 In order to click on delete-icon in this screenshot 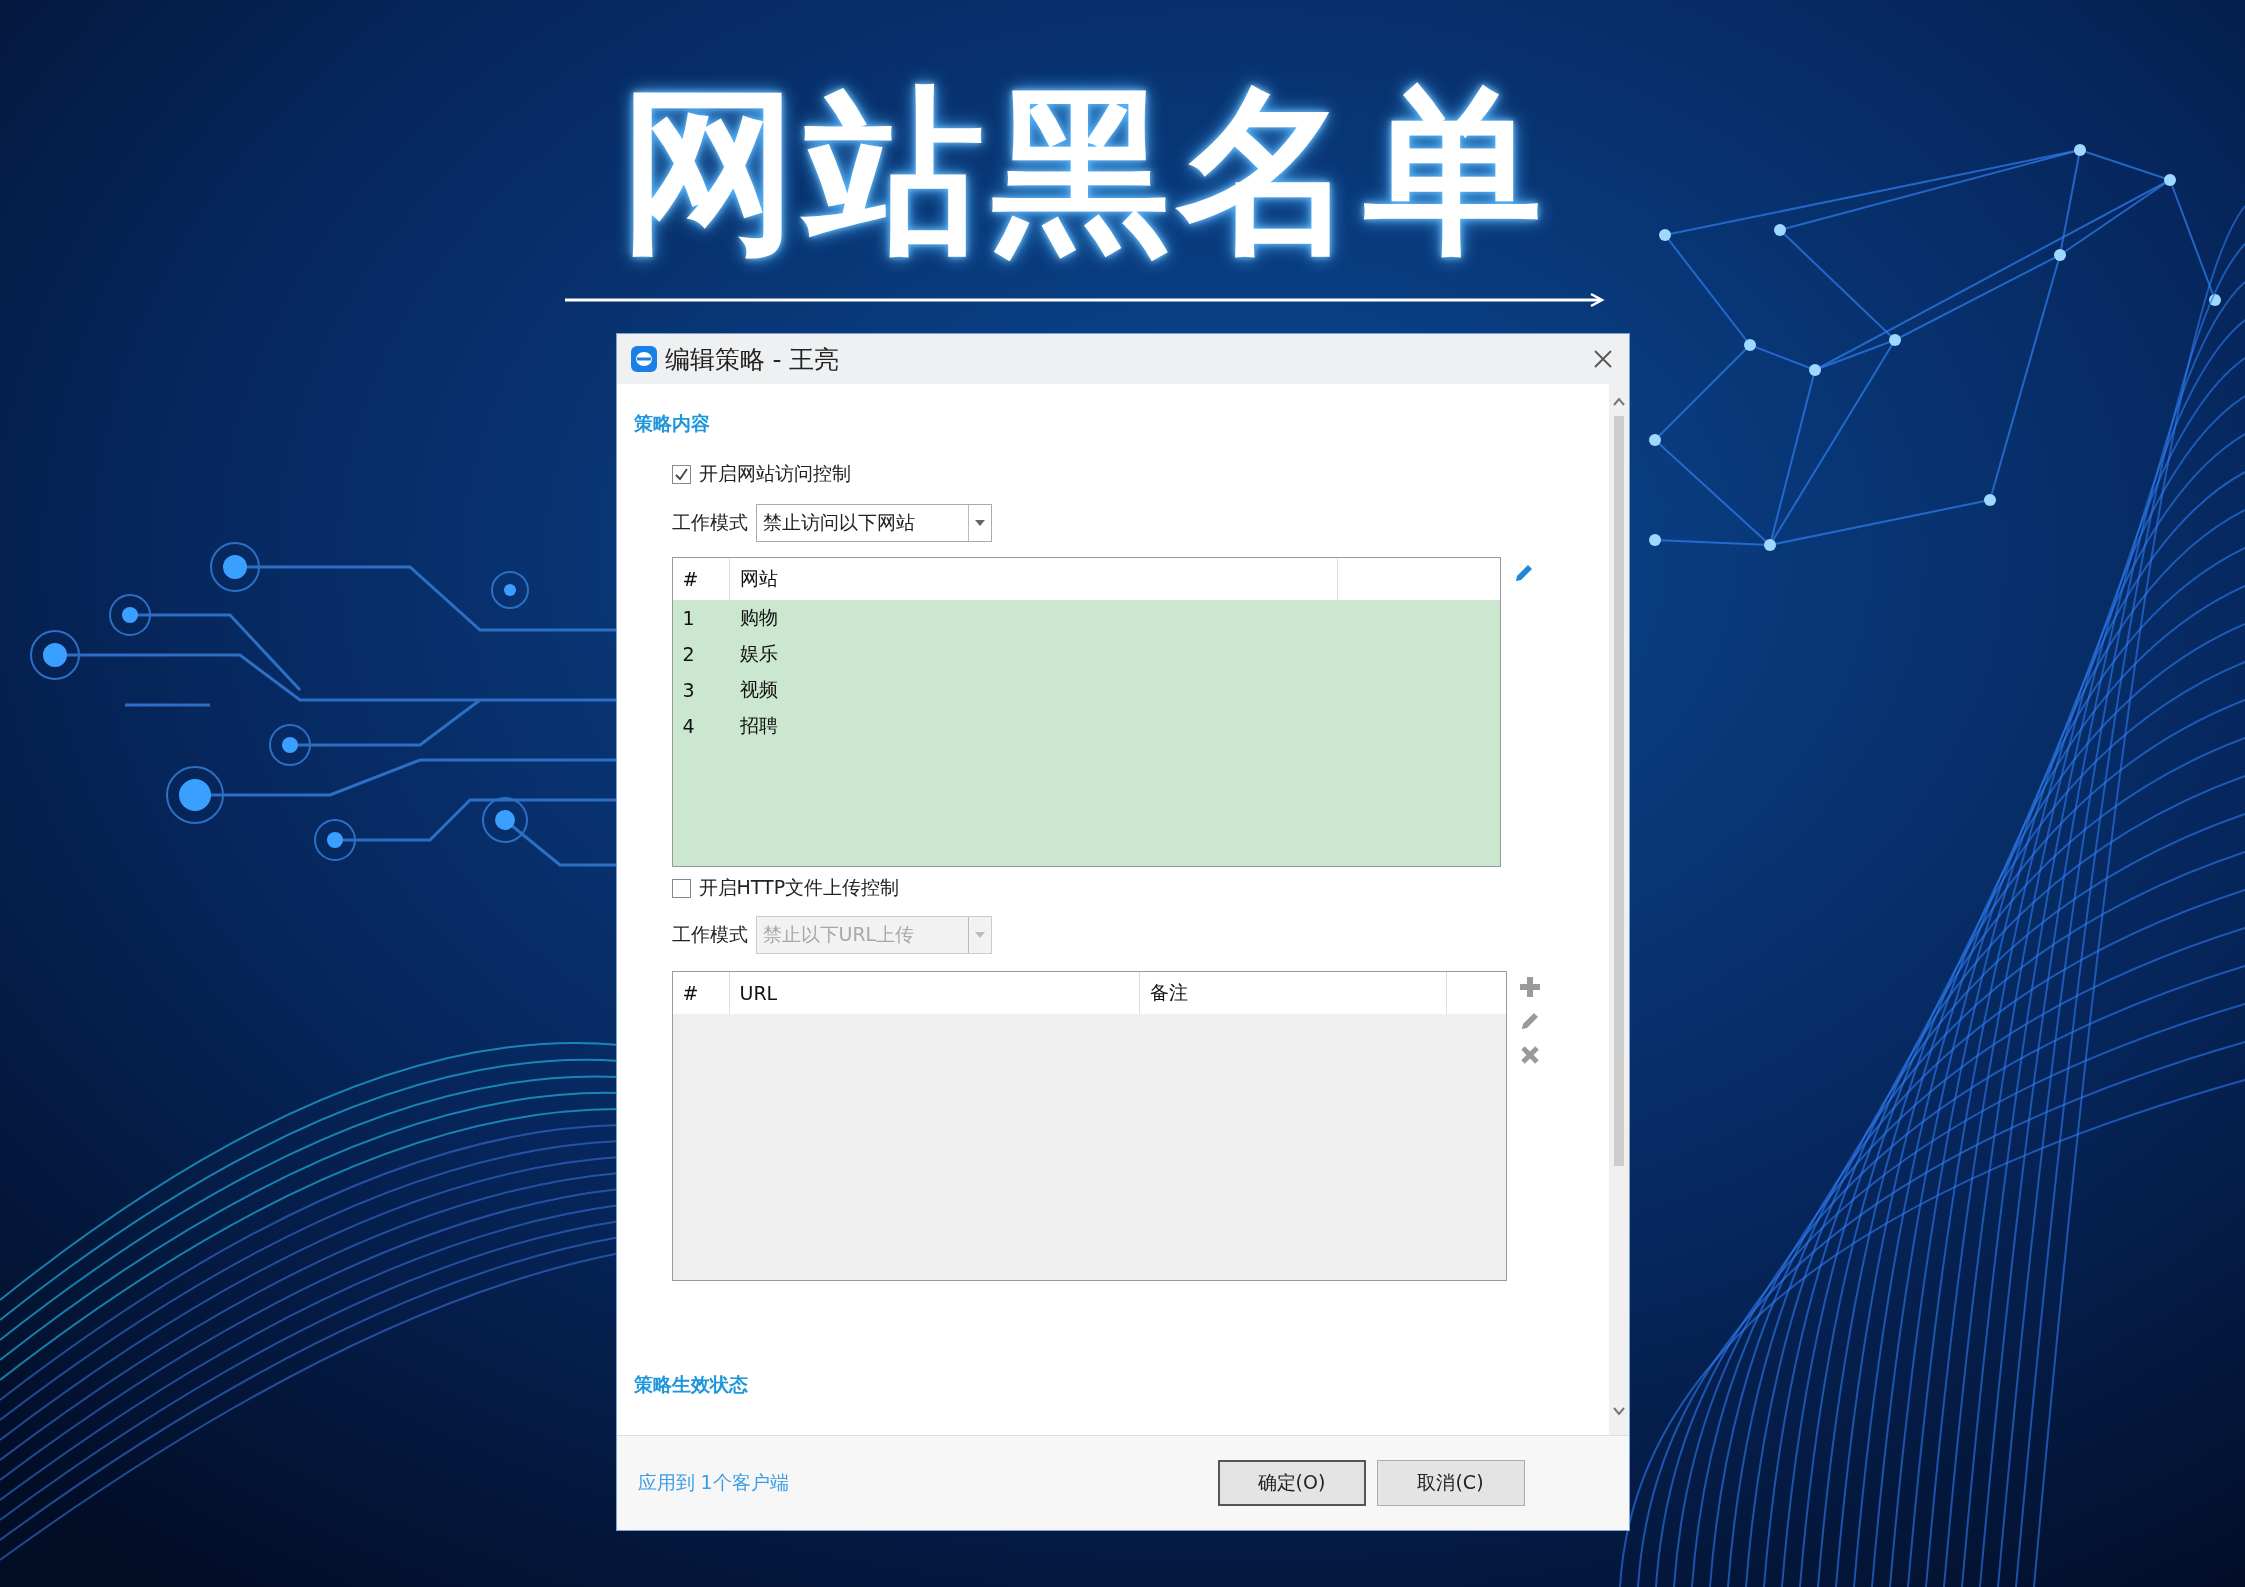, I will do `click(1529, 1055)`.